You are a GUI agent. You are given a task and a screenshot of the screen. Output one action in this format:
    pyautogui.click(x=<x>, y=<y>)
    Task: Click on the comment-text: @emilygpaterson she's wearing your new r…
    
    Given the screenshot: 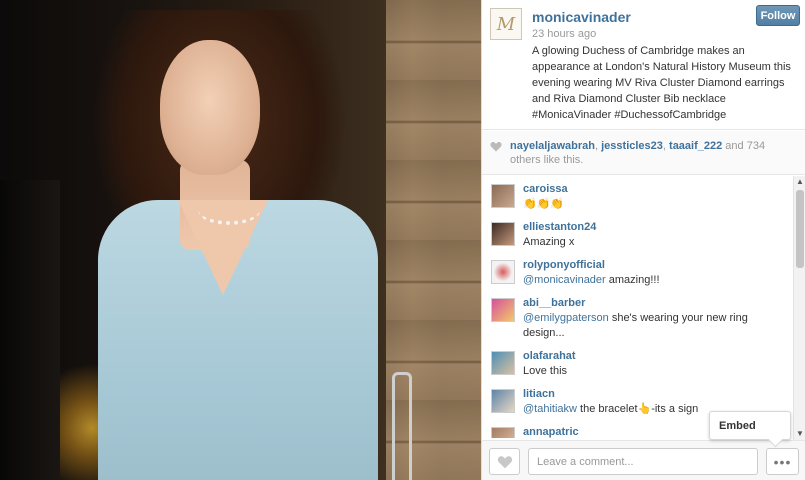 What is the action you would take?
    pyautogui.click(x=650, y=326)
    